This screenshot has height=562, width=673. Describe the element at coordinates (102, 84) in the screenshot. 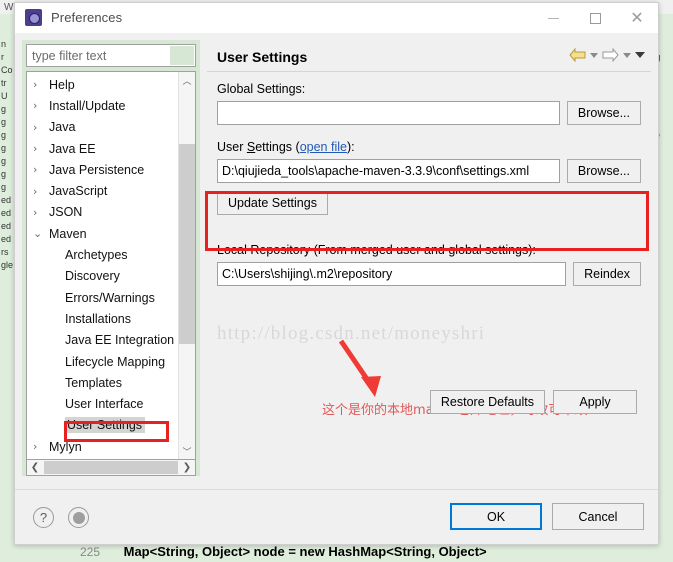

I see `sidebar-item-help: › Help` at that location.